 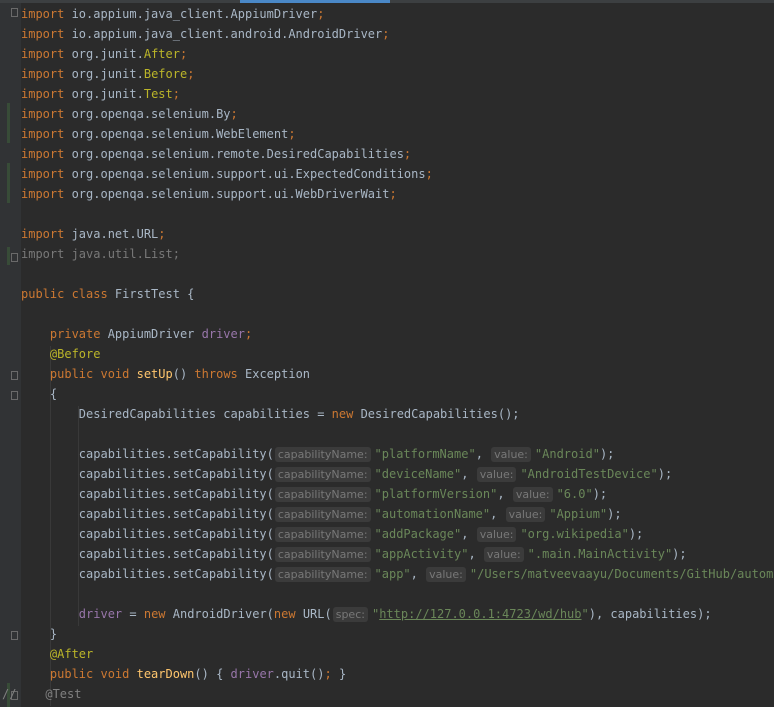 I want to click on capability-value: "6.0", so click(x=574, y=494).